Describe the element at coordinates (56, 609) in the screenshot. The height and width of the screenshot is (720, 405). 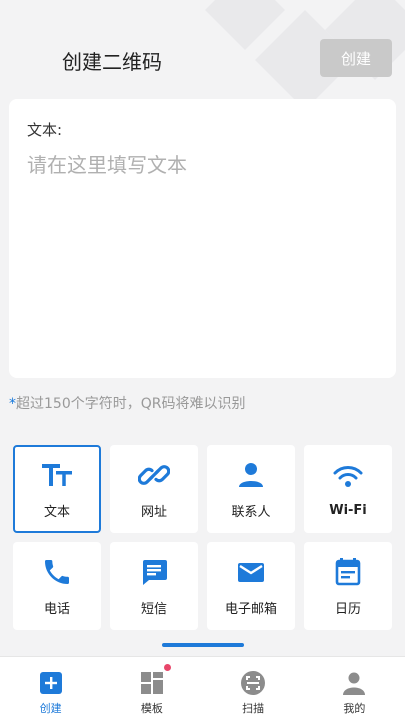
I see `type-label: 电话` at that location.